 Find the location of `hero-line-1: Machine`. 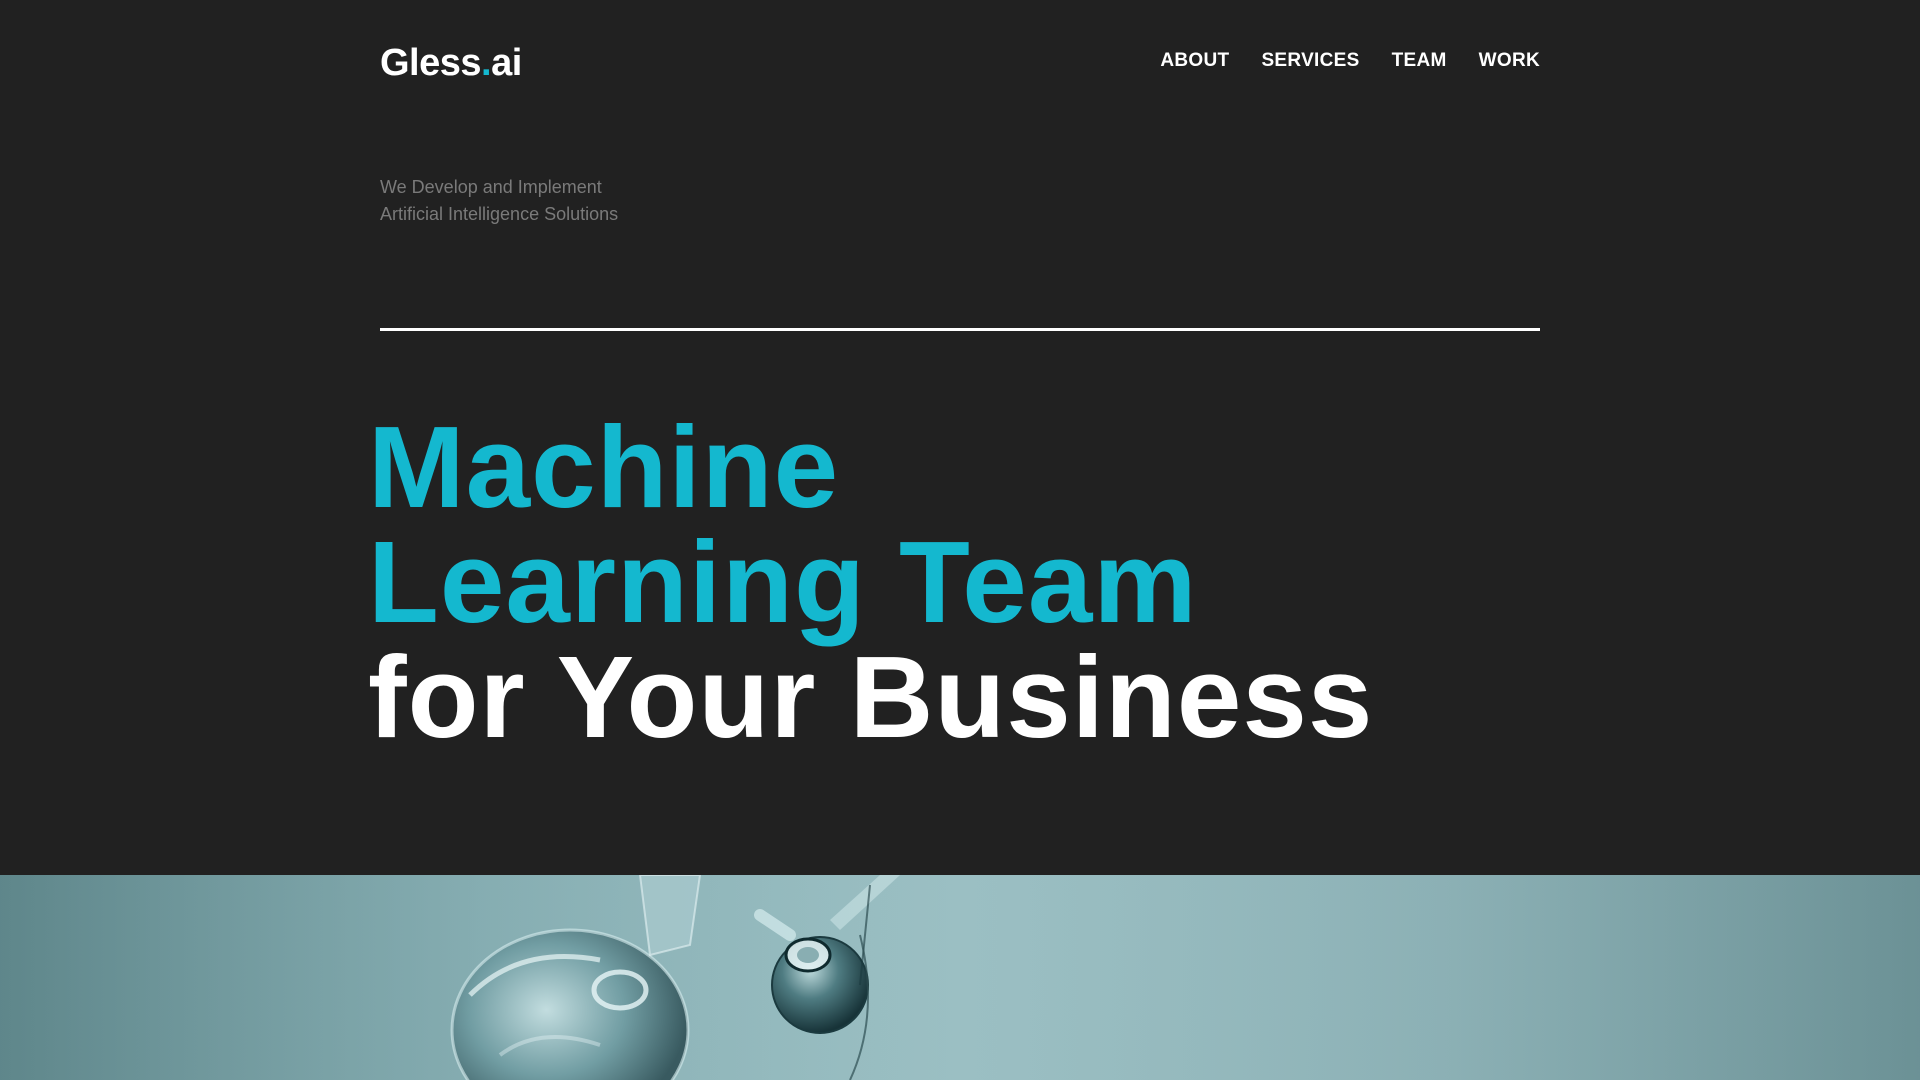

hero-line-1: Machine is located at coordinates (604, 467).